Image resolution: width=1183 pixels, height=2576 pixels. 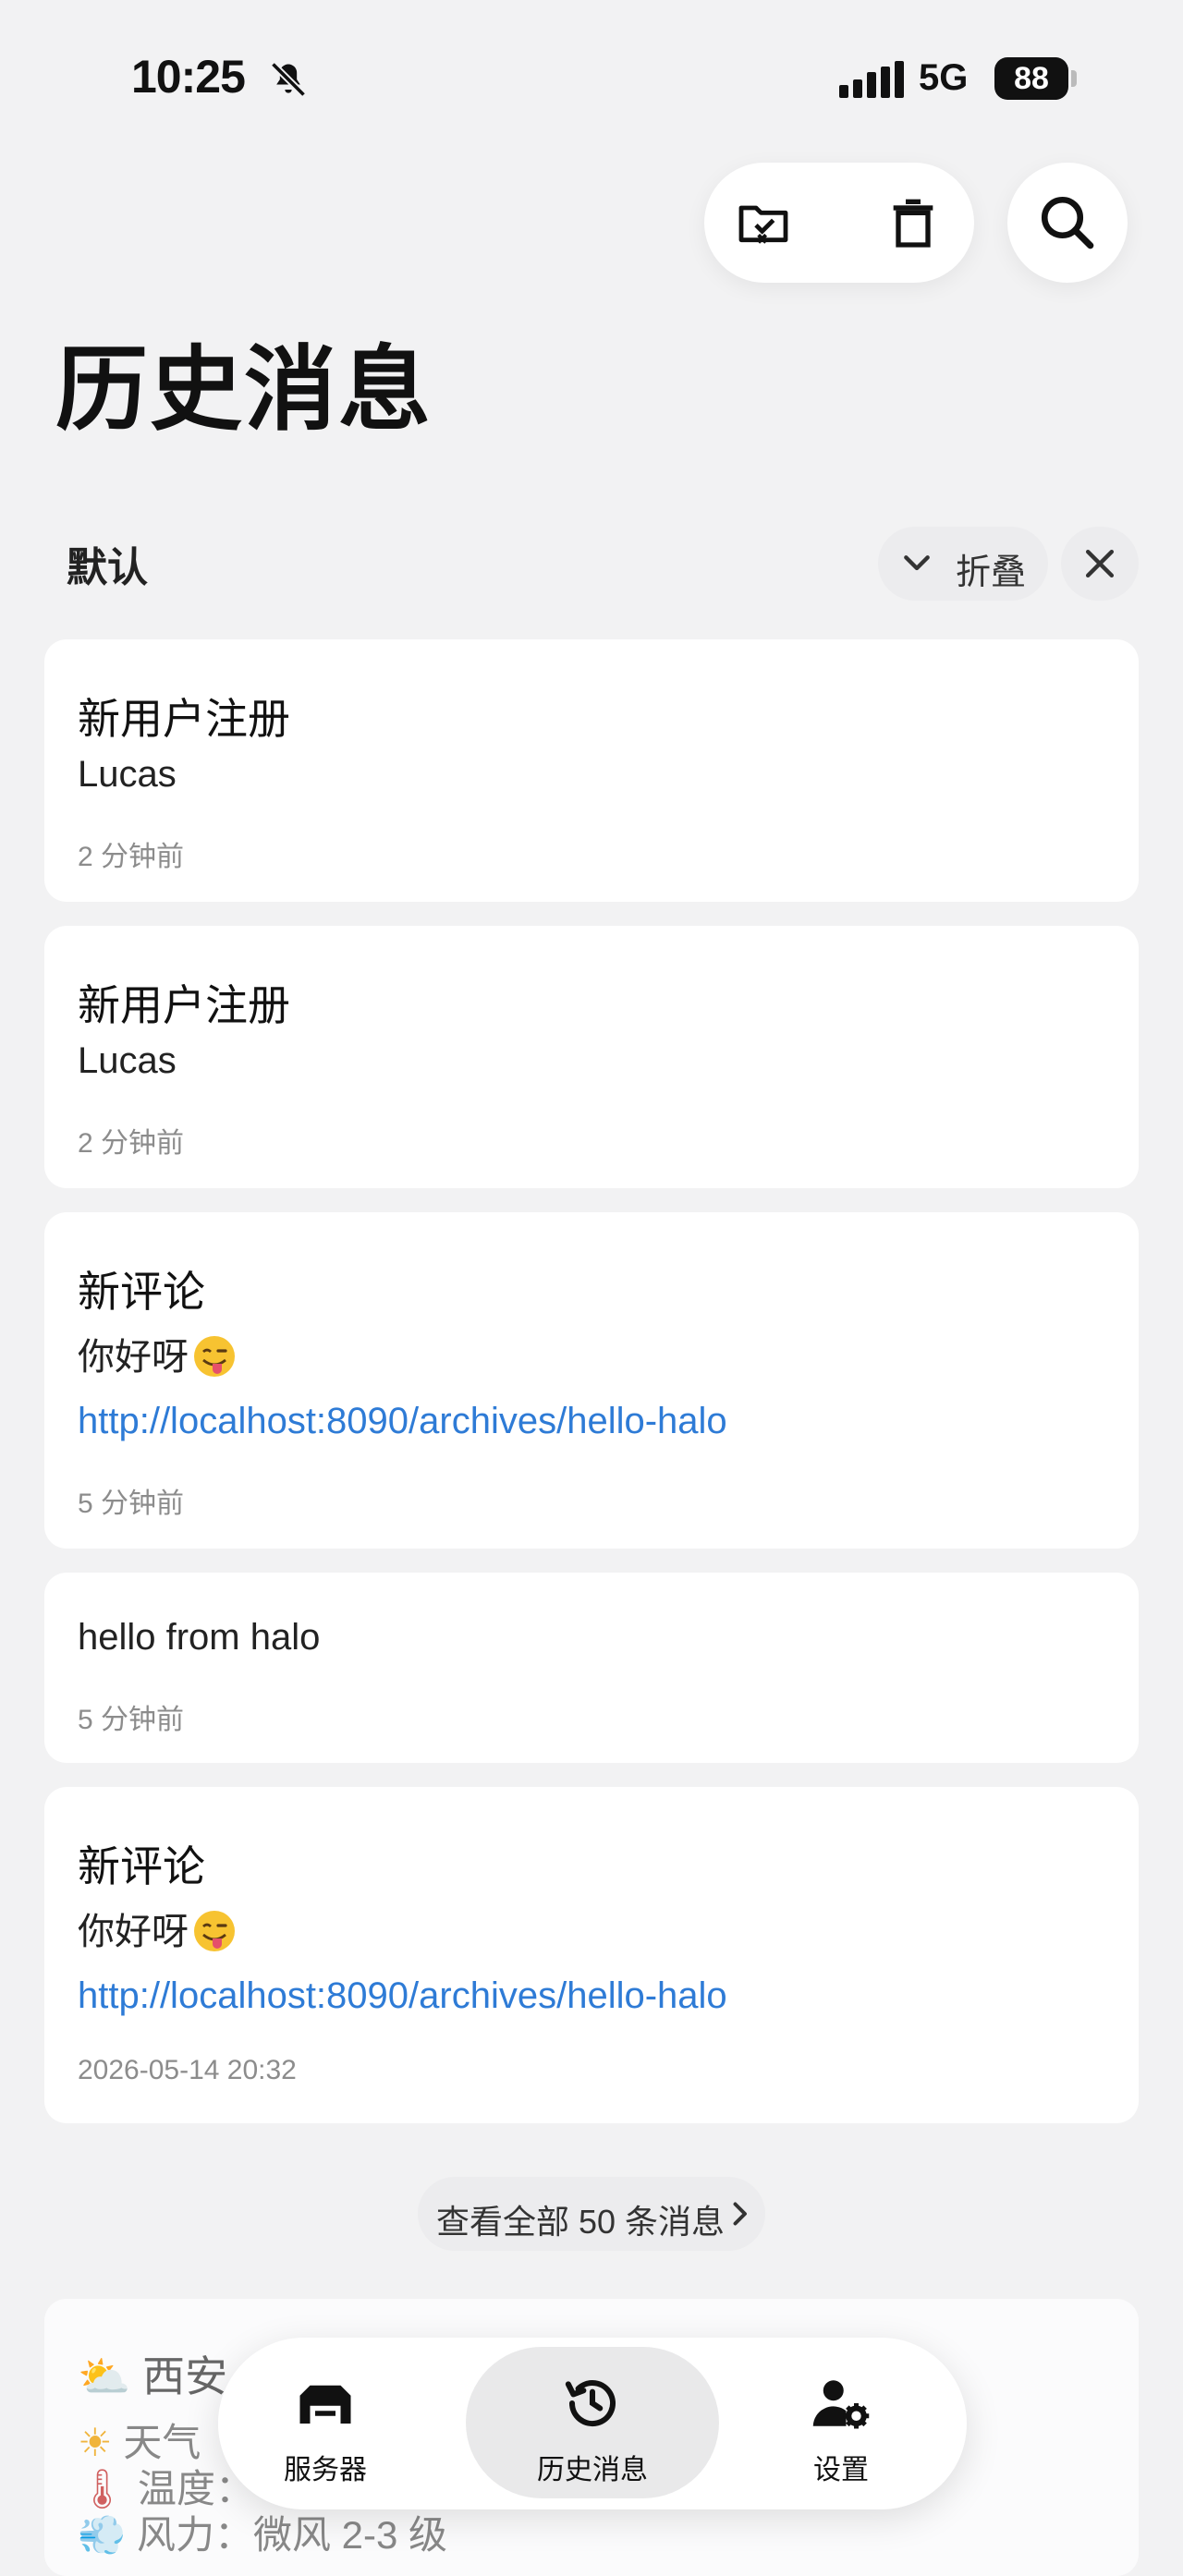 I want to click on trash-icon, so click(x=913, y=222).